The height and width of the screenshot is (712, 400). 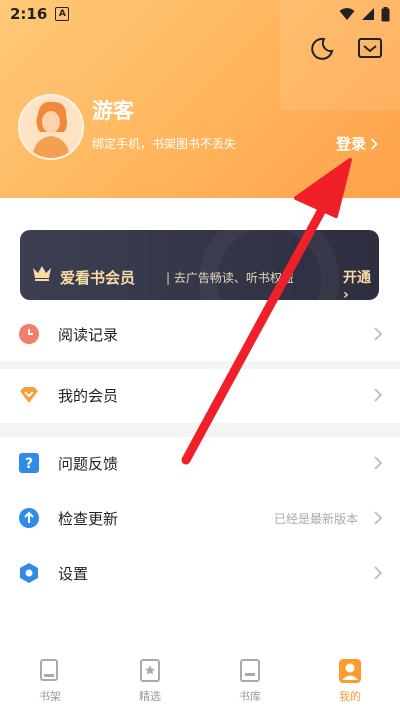 I want to click on upload-arrow-icon, so click(x=29, y=518).